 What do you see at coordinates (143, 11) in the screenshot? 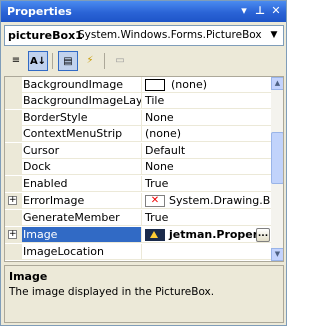
I see `title-bar: Properties ▾ ⊥ ✕` at bounding box center [143, 11].